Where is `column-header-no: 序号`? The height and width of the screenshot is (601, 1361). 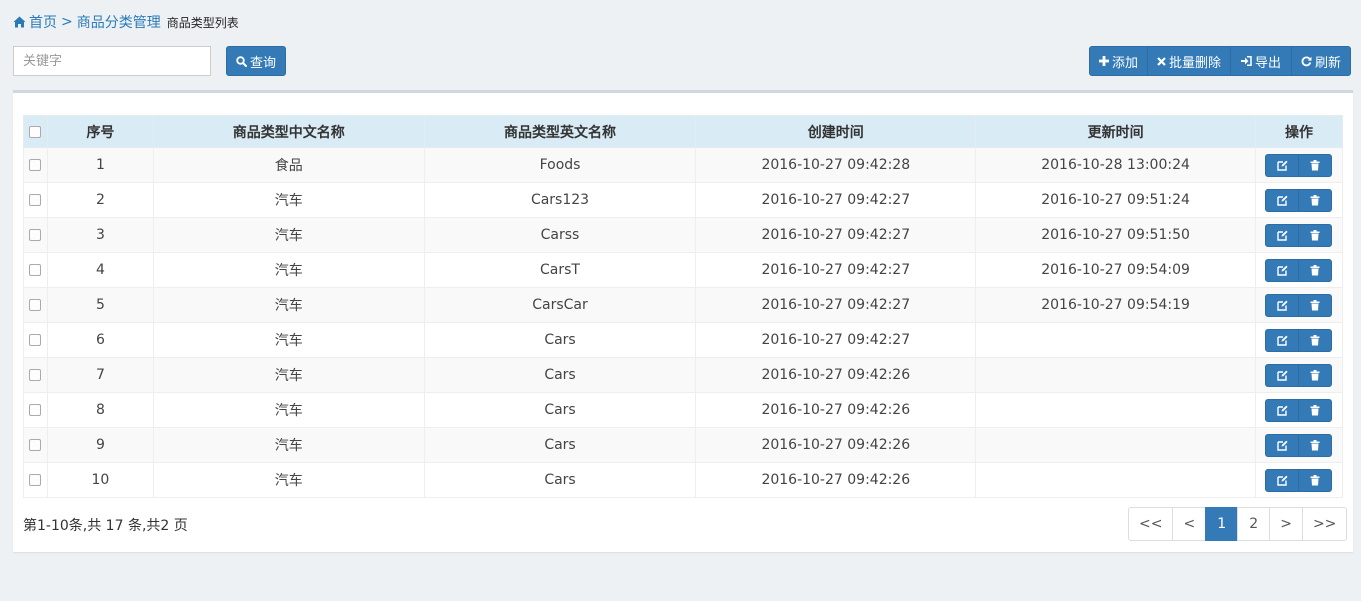
column-header-no: 序号 is located at coordinates (100, 131).